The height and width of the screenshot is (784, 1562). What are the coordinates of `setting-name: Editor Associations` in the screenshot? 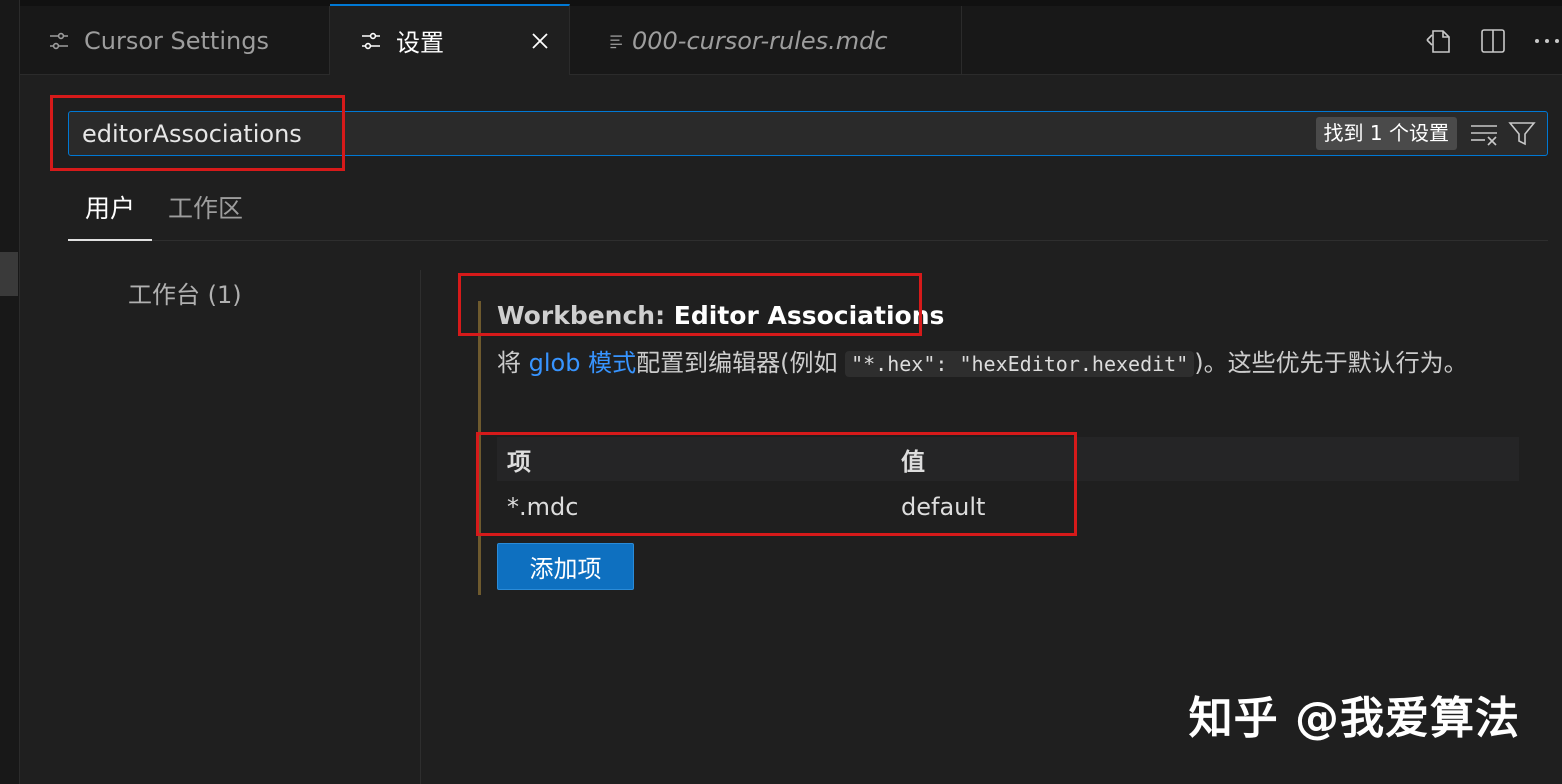 It's located at (809, 315).